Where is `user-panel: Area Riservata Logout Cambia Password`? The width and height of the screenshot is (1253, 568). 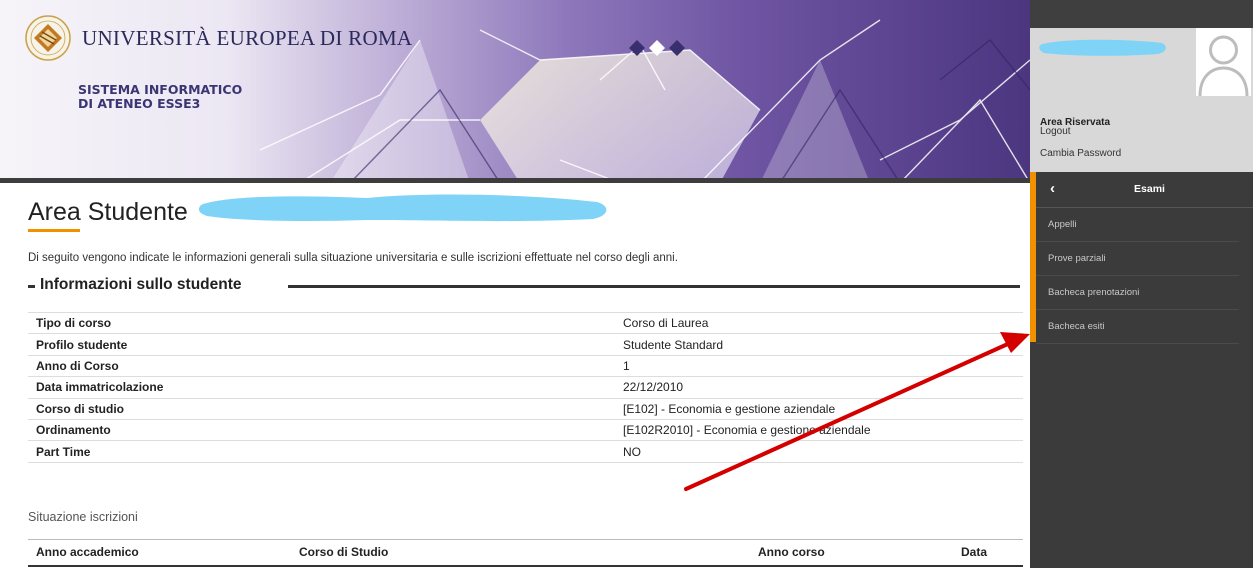
user-panel: Area Riservata Logout Cambia Password is located at coordinates (1141, 100).